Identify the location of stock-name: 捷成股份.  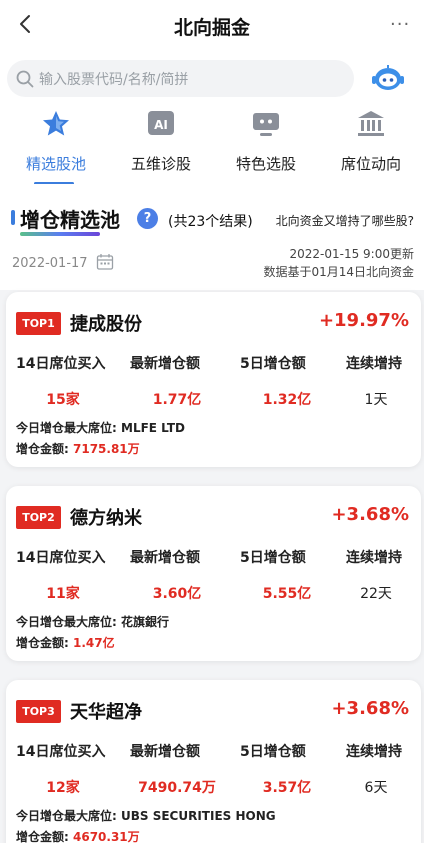
(106, 324).